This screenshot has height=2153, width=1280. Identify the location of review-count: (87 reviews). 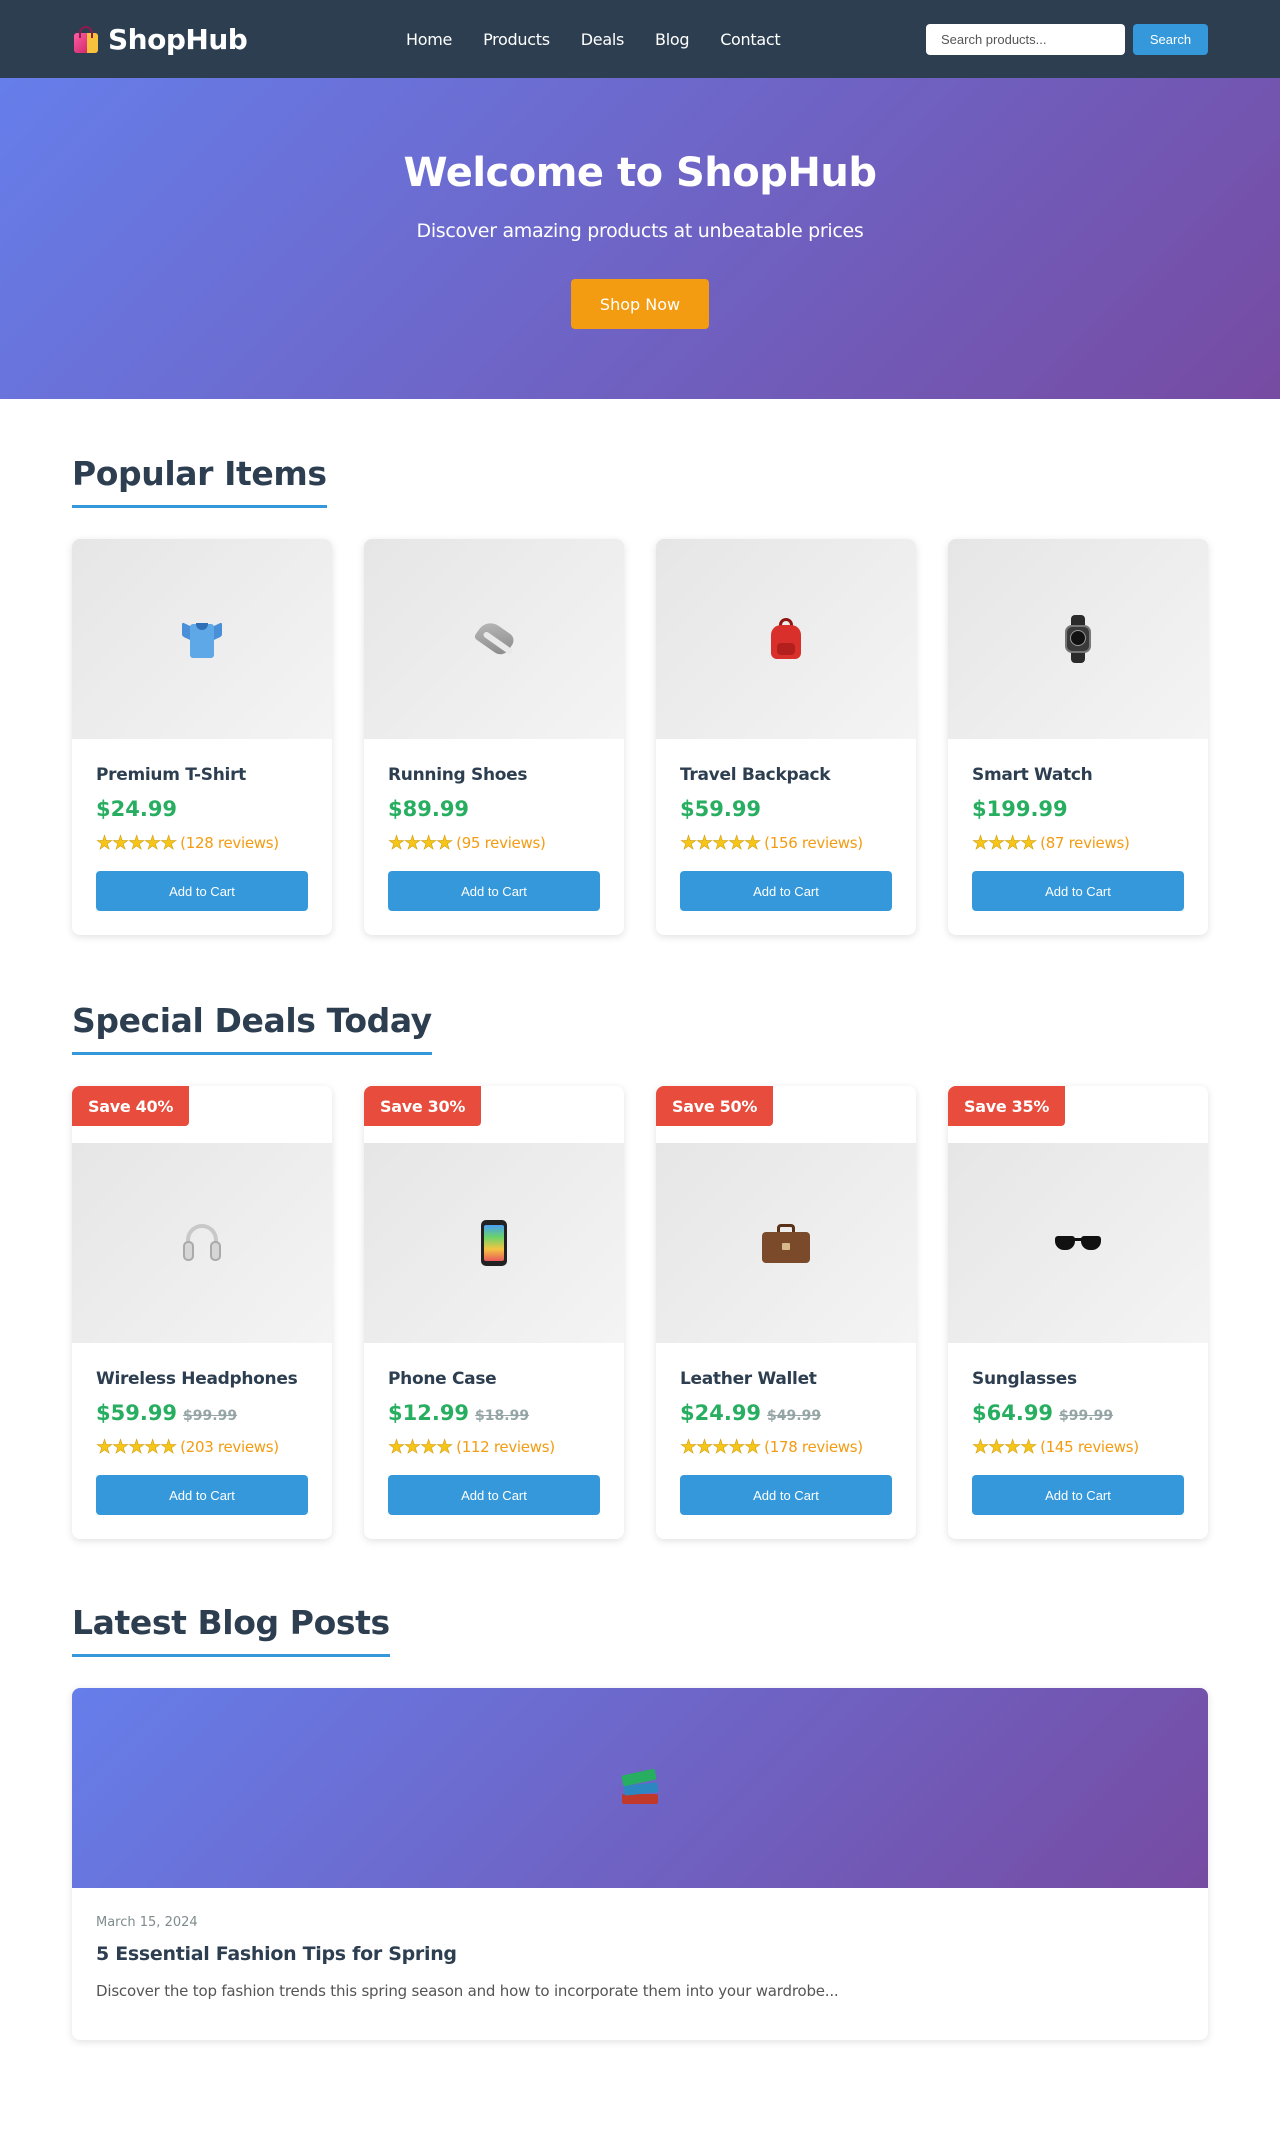
(1085, 843).